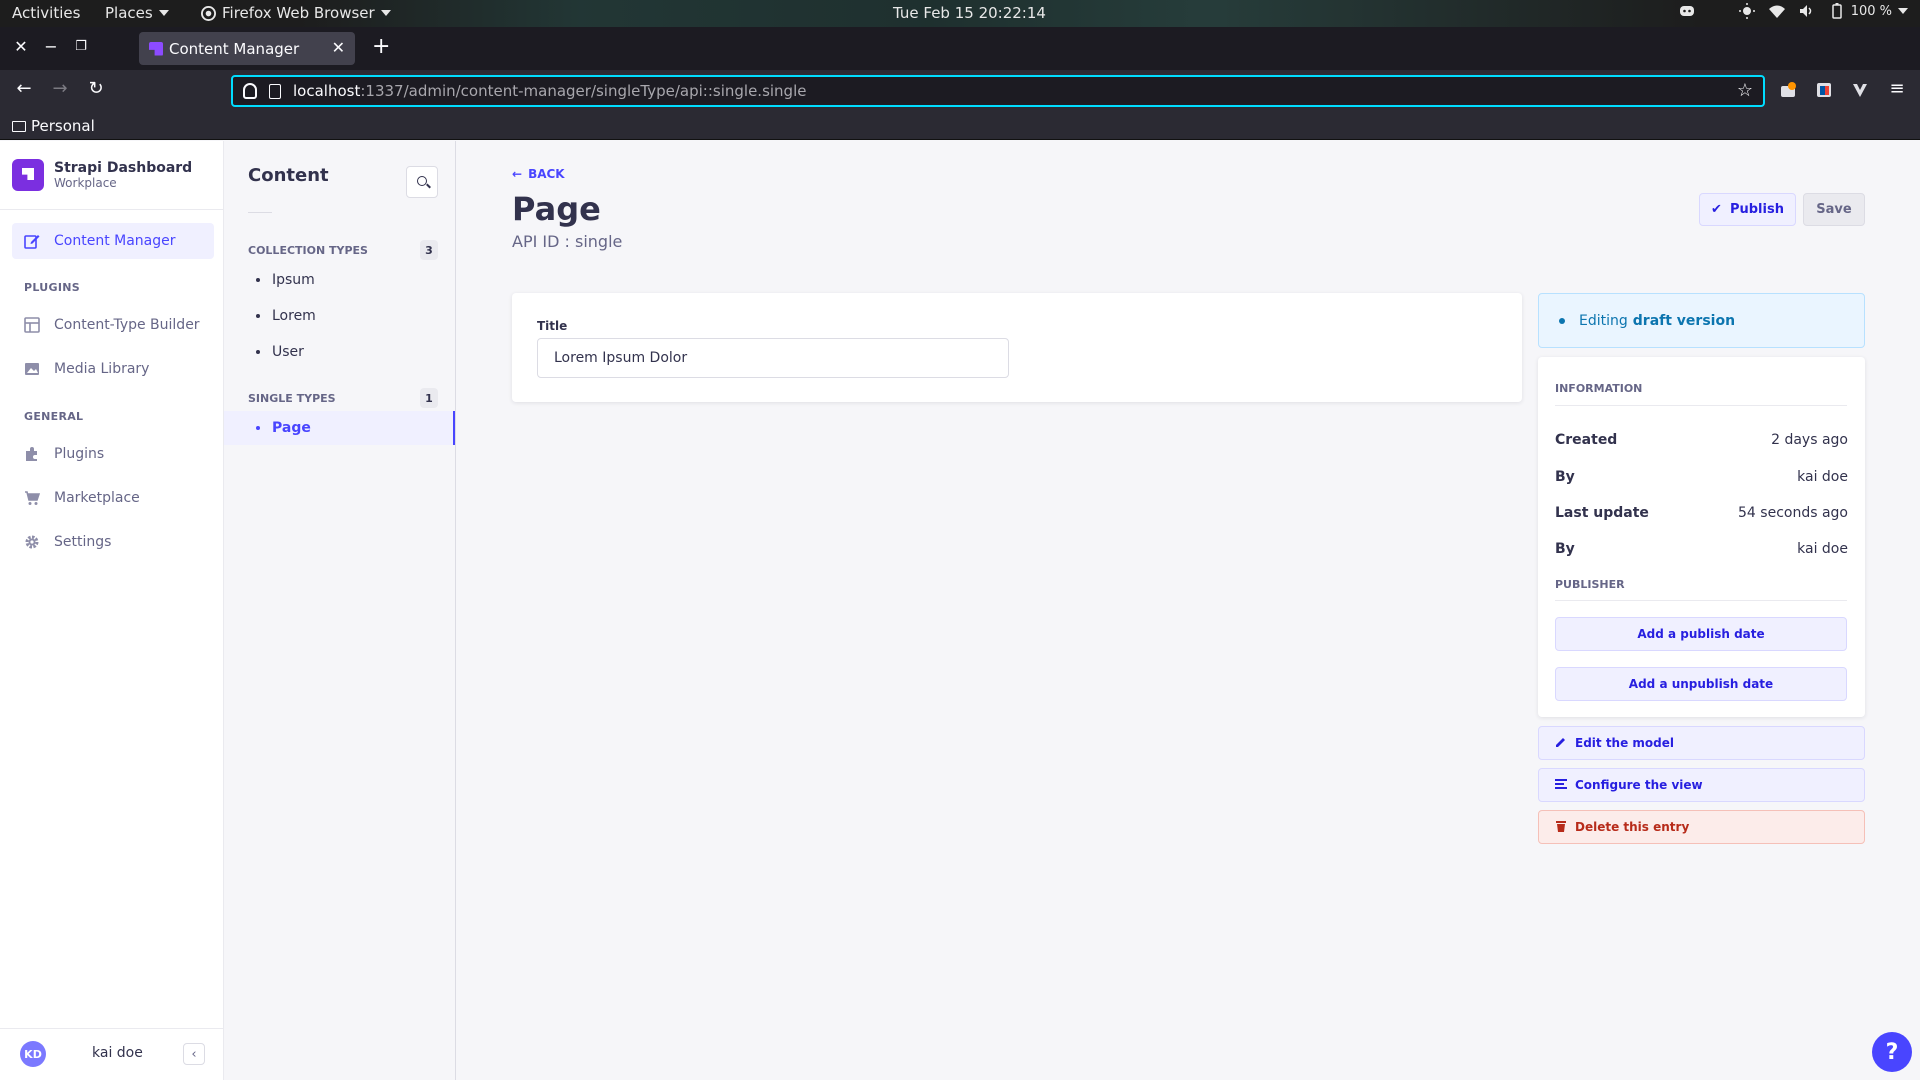 This screenshot has height=1080, width=1920. What do you see at coordinates (291, 428) in the screenshot?
I see `sub-nav-label: Page` at bounding box center [291, 428].